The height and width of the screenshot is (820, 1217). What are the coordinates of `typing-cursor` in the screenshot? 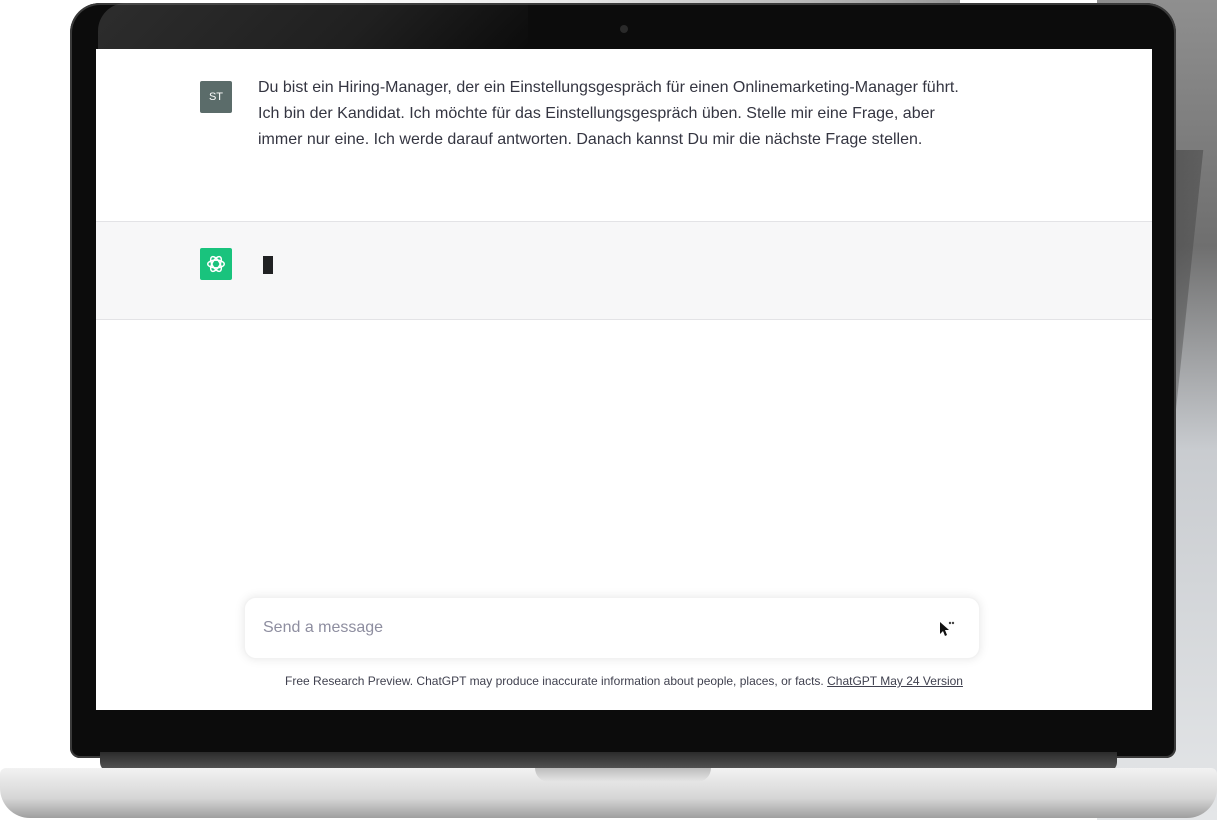 It's located at (268, 265).